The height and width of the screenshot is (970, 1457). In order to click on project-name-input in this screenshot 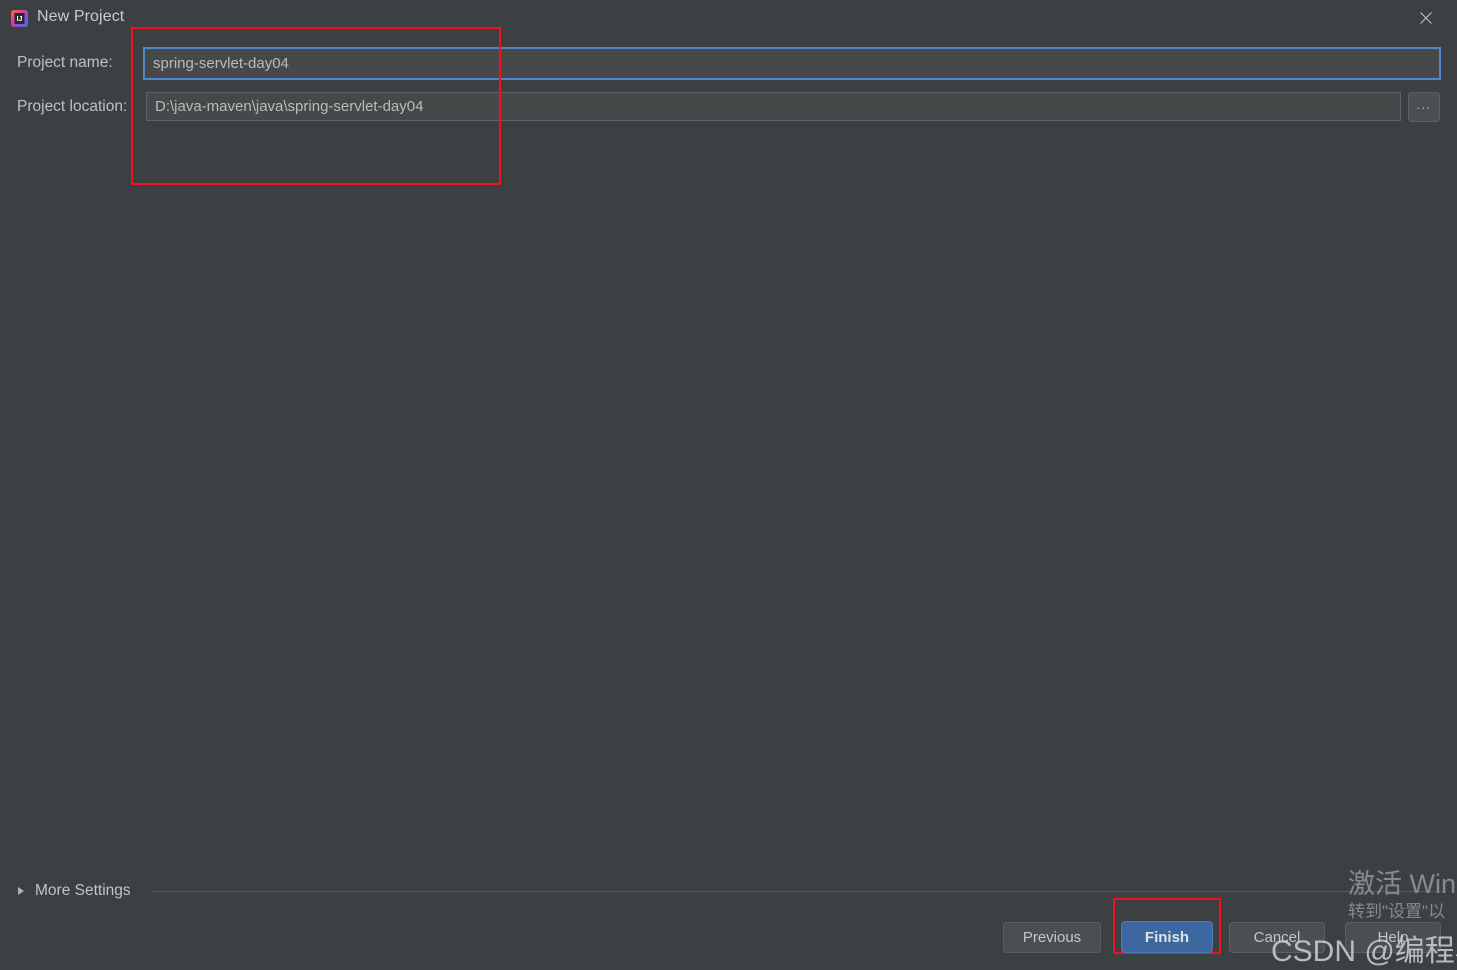, I will do `click(792, 63)`.